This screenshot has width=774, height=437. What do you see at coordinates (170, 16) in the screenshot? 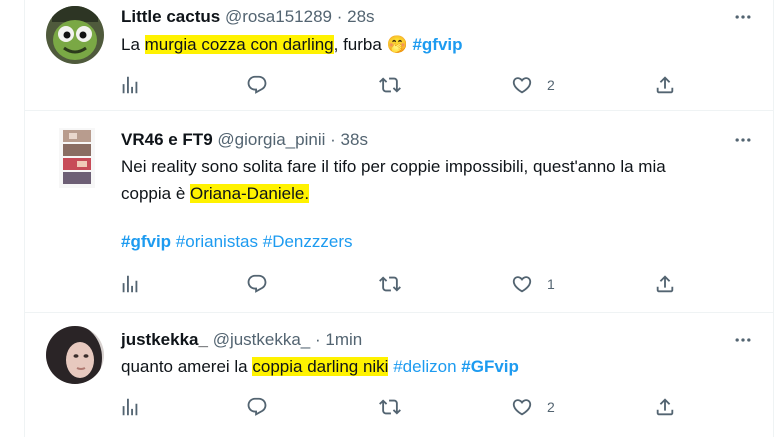
I see `display-name: Little cactus` at bounding box center [170, 16].